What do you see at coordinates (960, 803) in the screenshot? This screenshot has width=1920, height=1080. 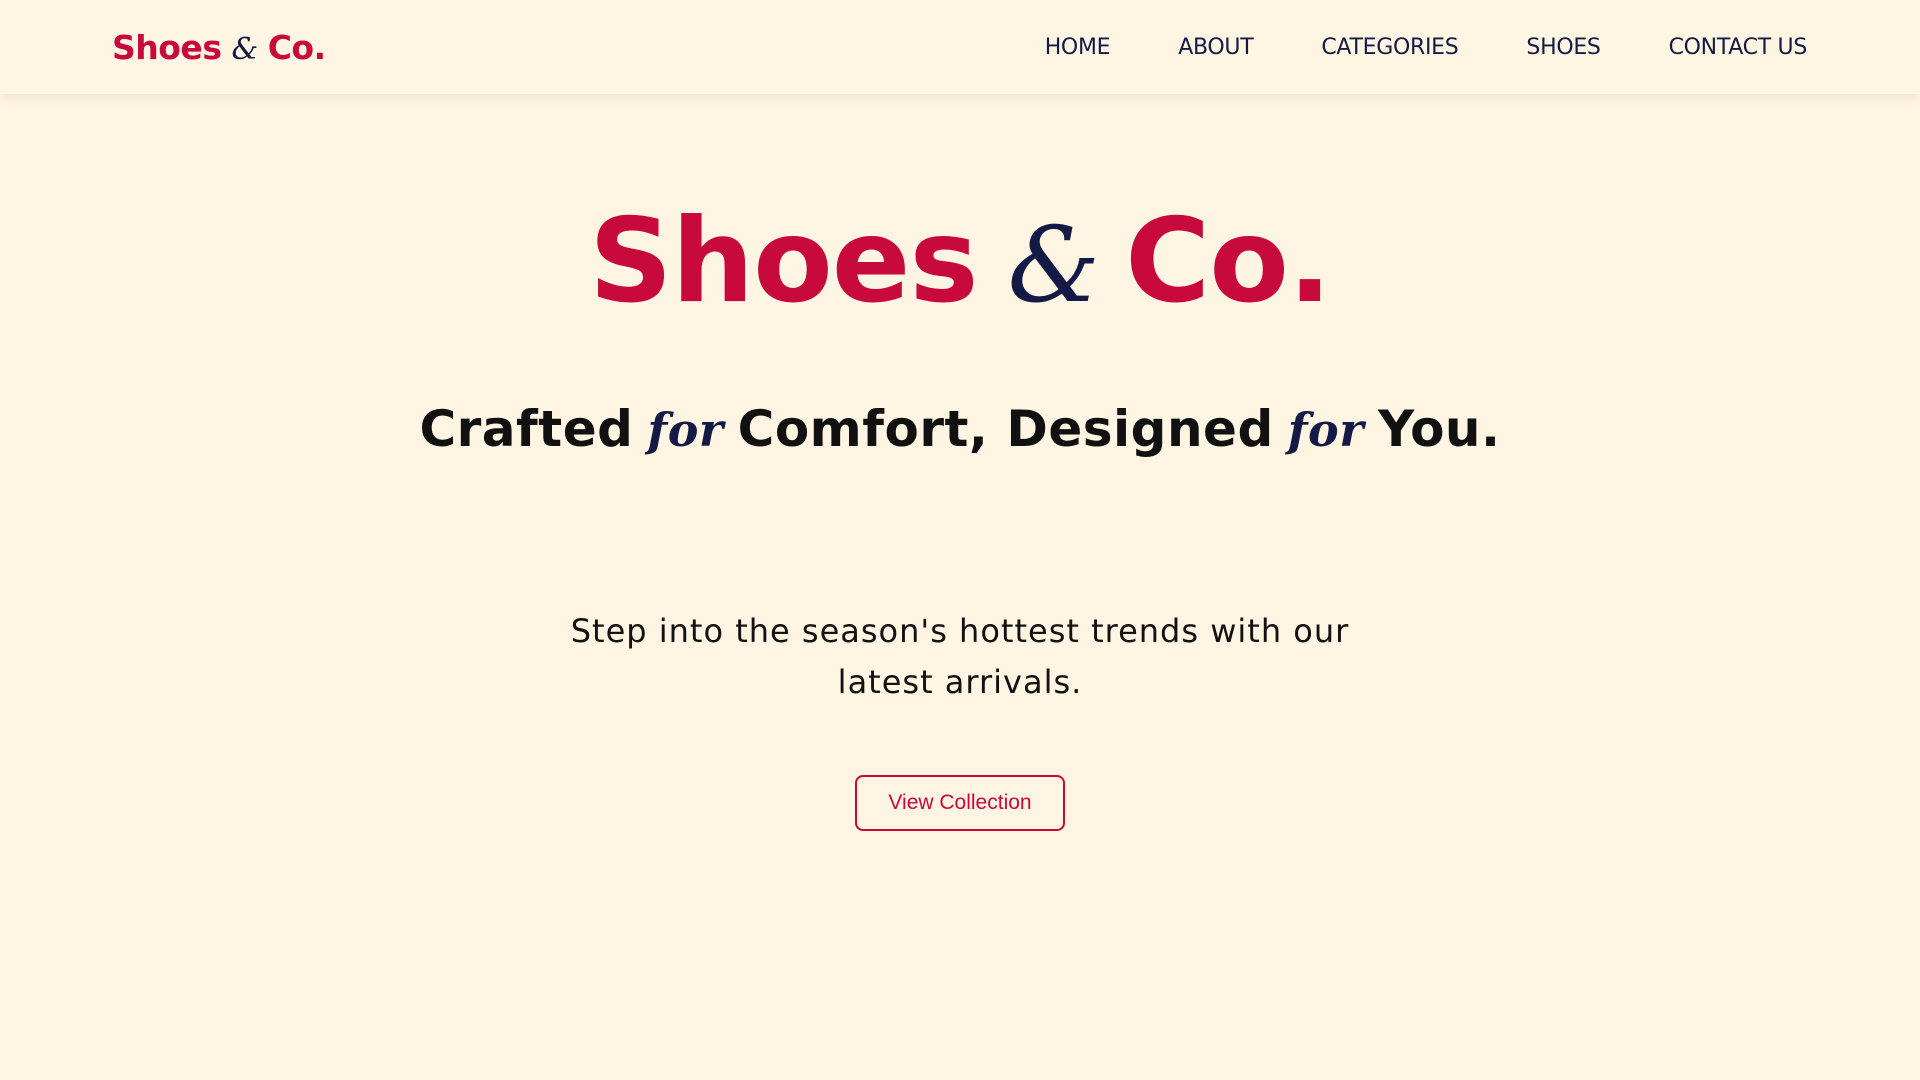 I see `view-collection-button: View Collection` at bounding box center [960, 803].